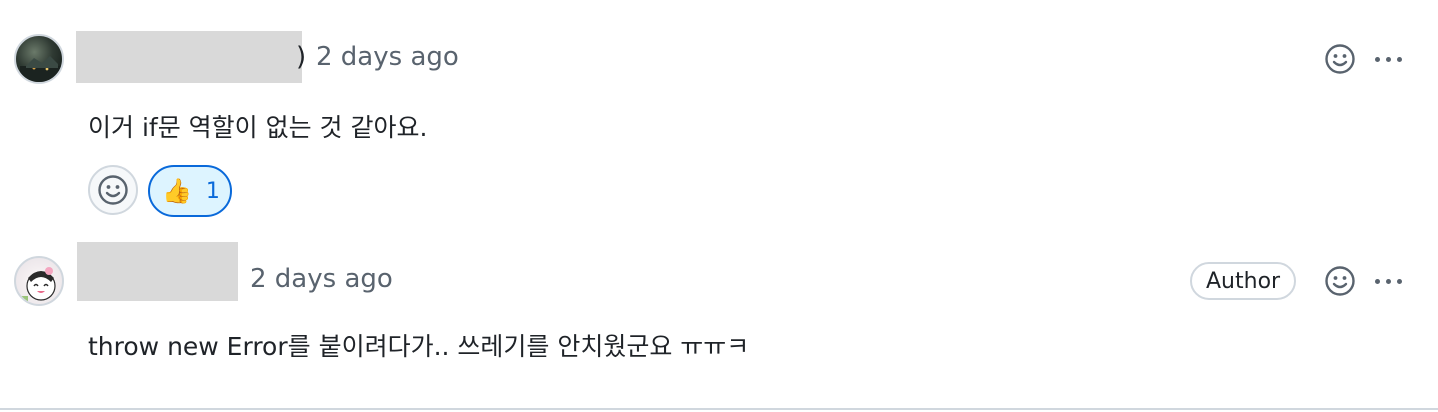  Describe the element at coordinates (419, 346) in the screenshot. I see `comment-body: throw new Error를 붙이려다가.. 쓰레기를 안치웠군요 ㅠㅠㅋ` at that location.